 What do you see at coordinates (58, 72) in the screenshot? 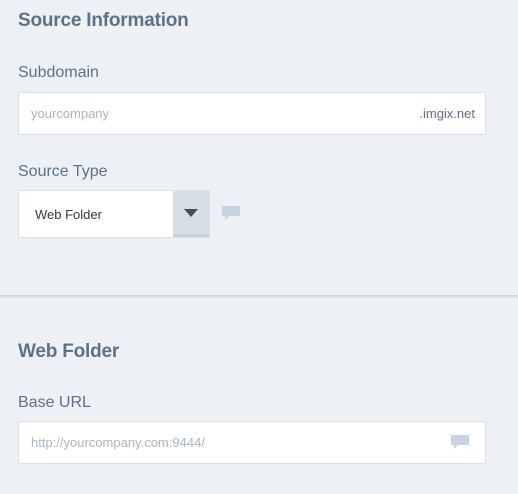
I see `subdomain-label: Subdomain` at bounding box center [58, 72].